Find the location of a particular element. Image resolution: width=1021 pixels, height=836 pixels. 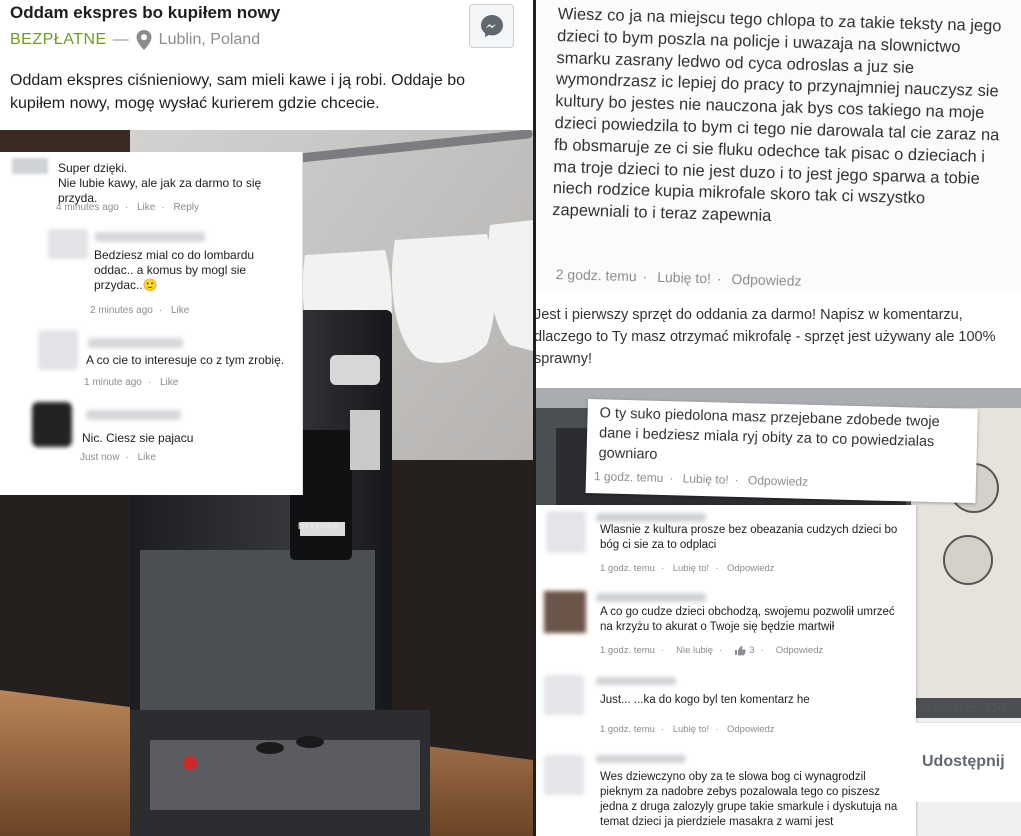

machine-brand-label: NIVONA is located at coordinates (319, 526).